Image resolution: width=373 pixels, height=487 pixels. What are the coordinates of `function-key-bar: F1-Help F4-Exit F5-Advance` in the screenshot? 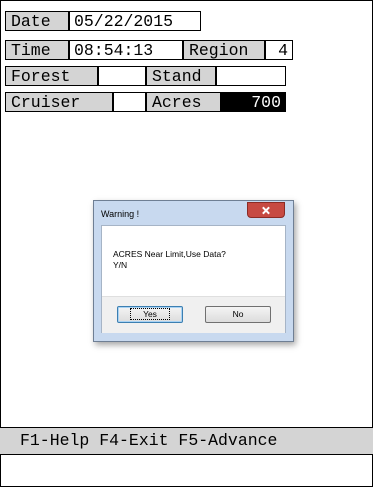 It's located at (186, 441).